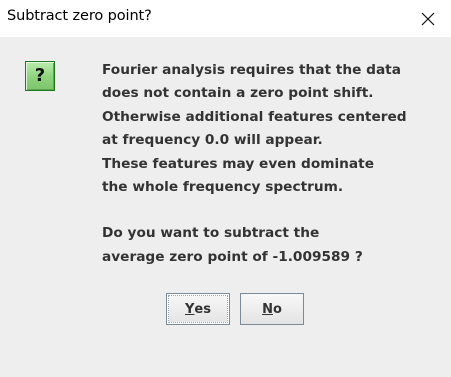 The height and width of the screenshot is (377, 451). I want to click on dialog-title: Subtract zero point?, so click(79, 16).